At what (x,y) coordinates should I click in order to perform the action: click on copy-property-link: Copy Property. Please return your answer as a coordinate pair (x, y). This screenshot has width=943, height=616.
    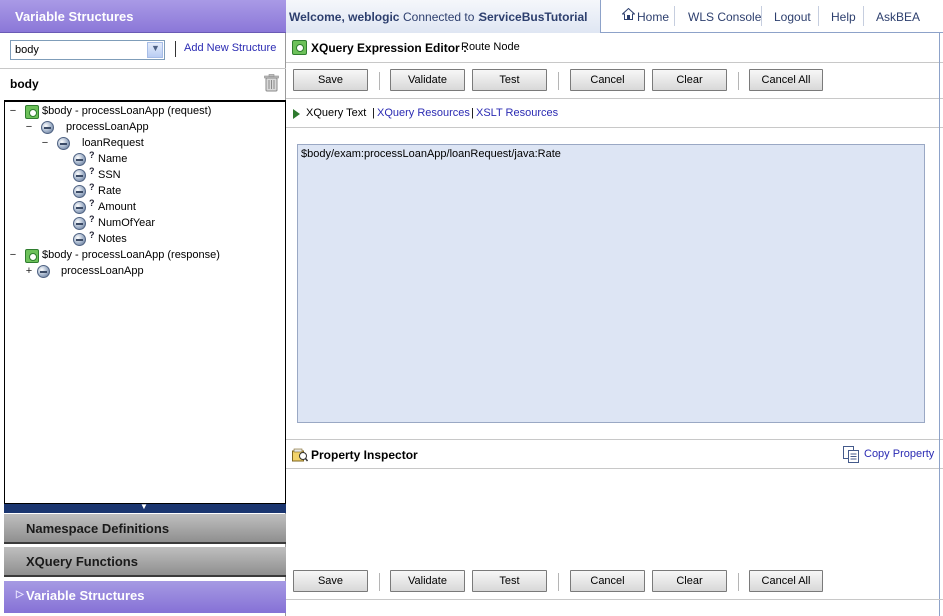
    Looking at the image, I should click on (899, 454).